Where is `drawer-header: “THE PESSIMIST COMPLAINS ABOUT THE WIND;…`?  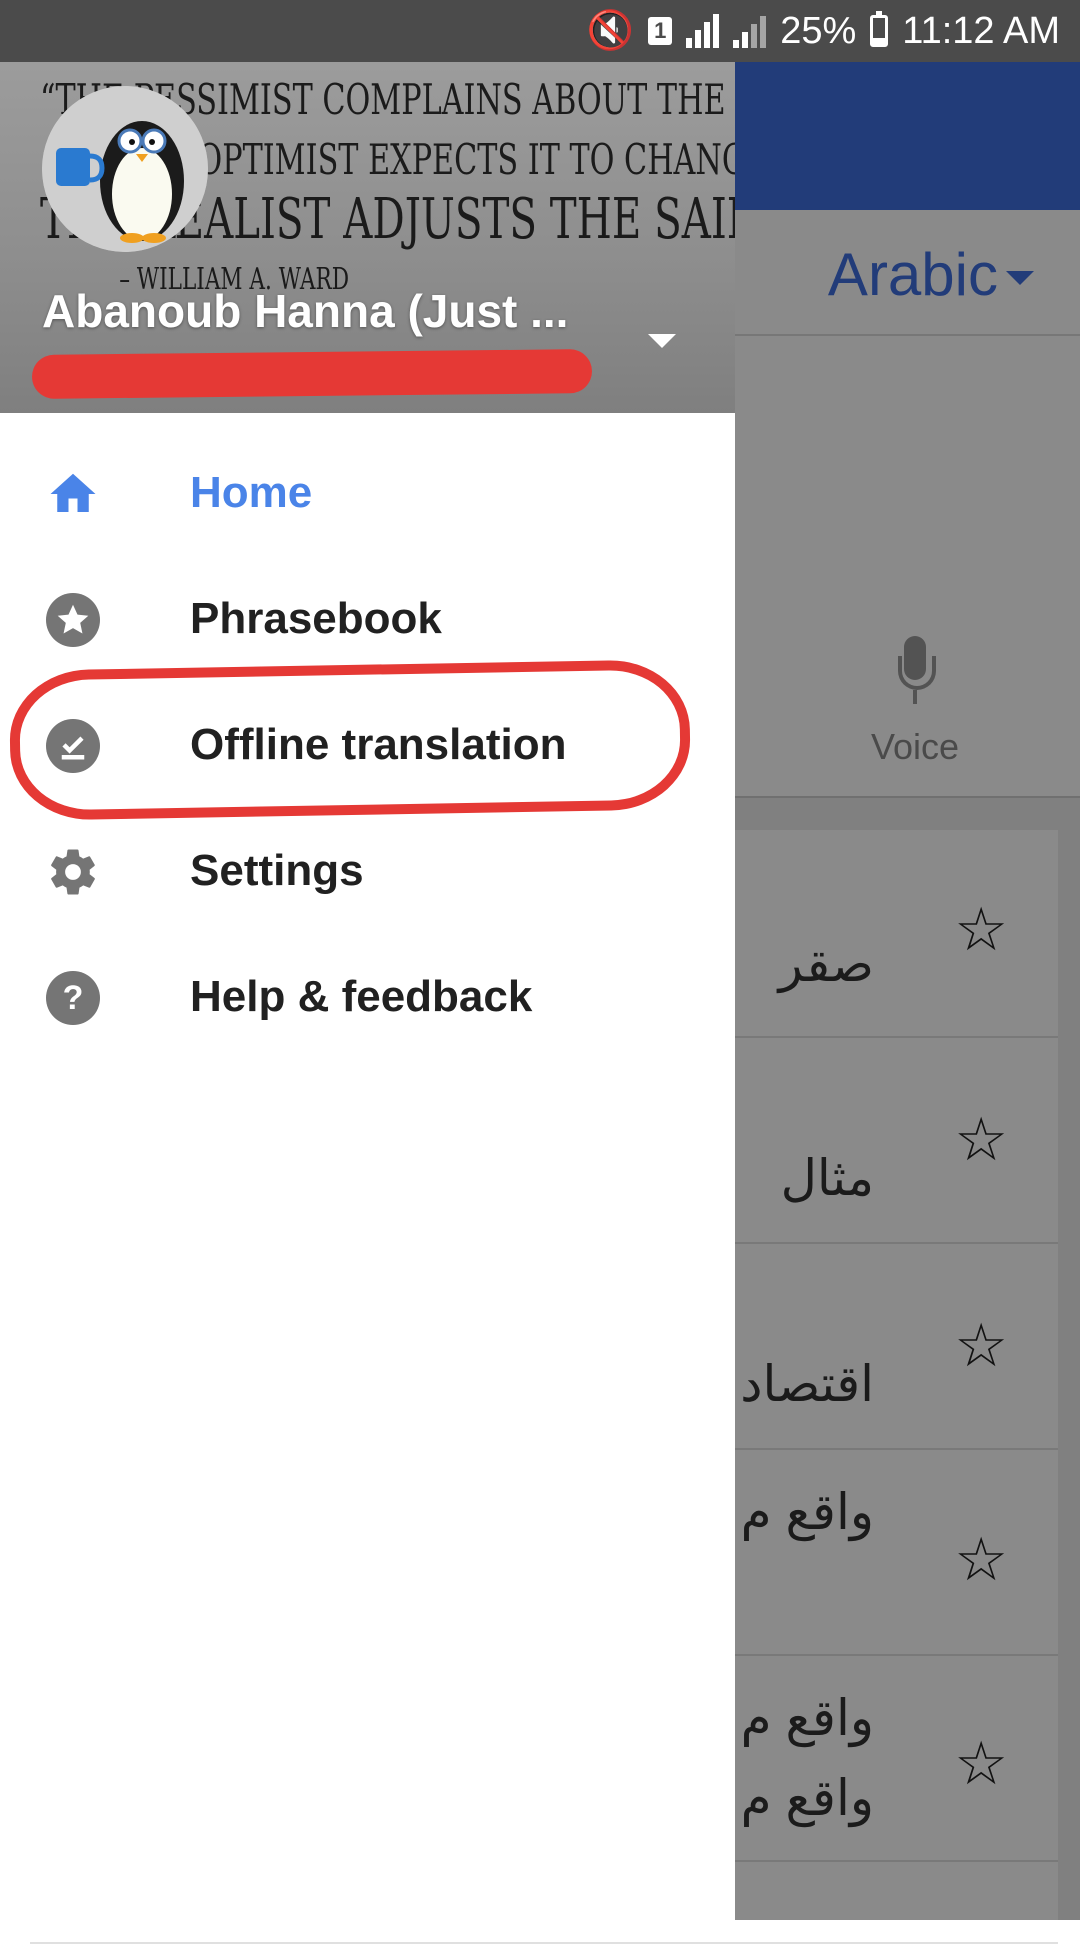
drawer-header: “THE PESSIMIST COMPLAINS ABOUT THE WIND;… is located at coordinates (367, 237).